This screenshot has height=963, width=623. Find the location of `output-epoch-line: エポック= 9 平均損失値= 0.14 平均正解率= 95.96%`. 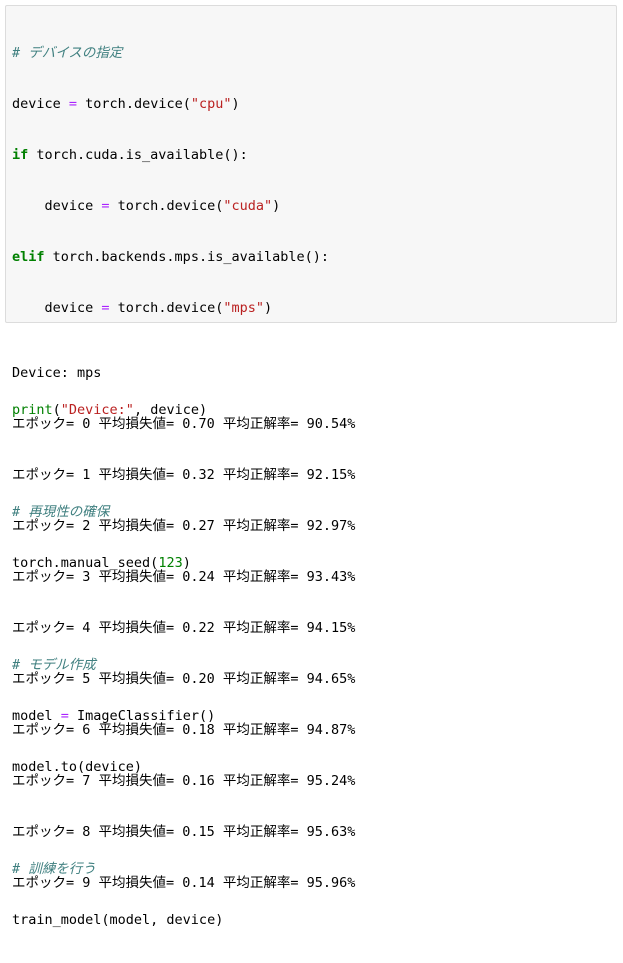

output-epoch-line: エポック= 9 平均損失値= 0.14 平均正解率= 95.96% is located at coordinates (184, 883).